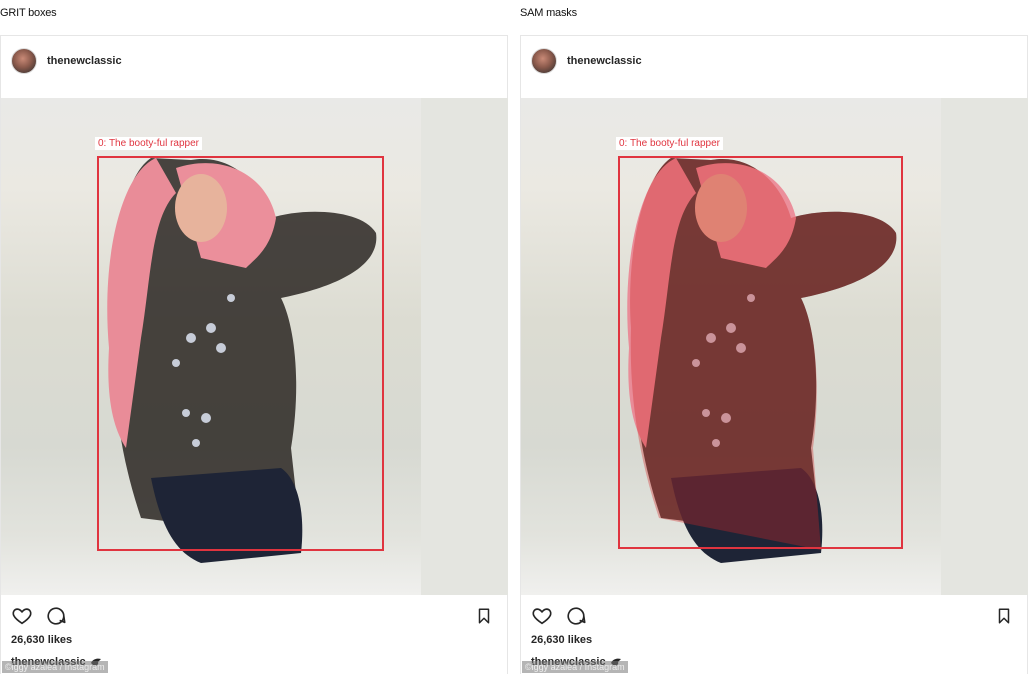 The image size is (1028, 674). What do you see at coordinates (548, 13) in the screenshot?
I see `panel-caption: SAM masks` at bounding box center [548, 13].